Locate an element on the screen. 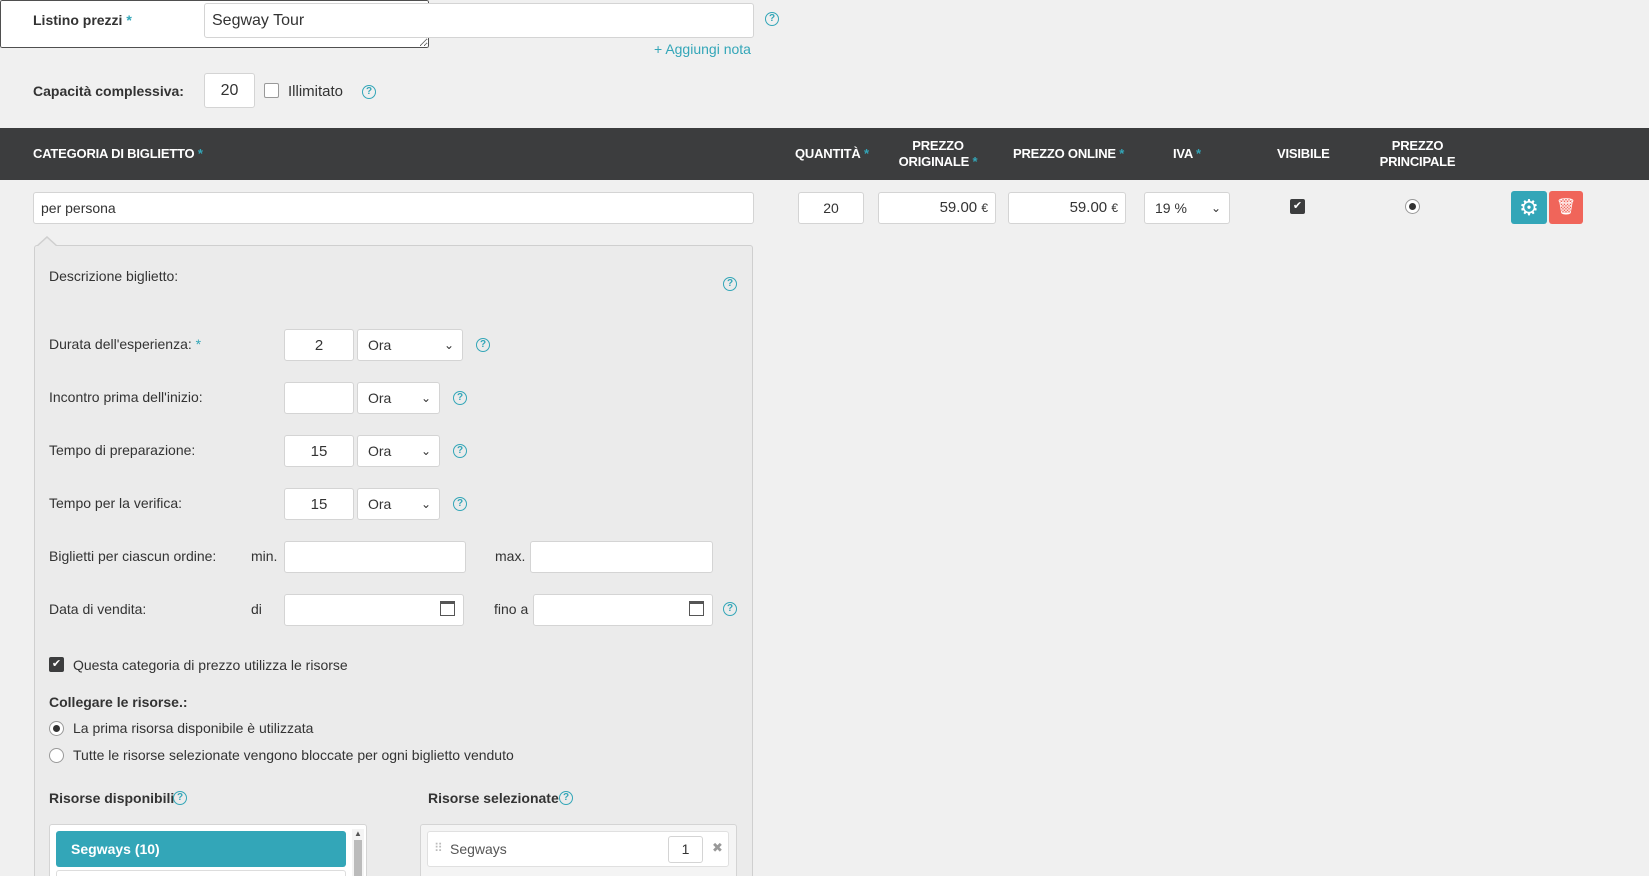 The image size is (1649, 876). uses-resources-checkbox: ✔ is located at coordinates (56, 664).